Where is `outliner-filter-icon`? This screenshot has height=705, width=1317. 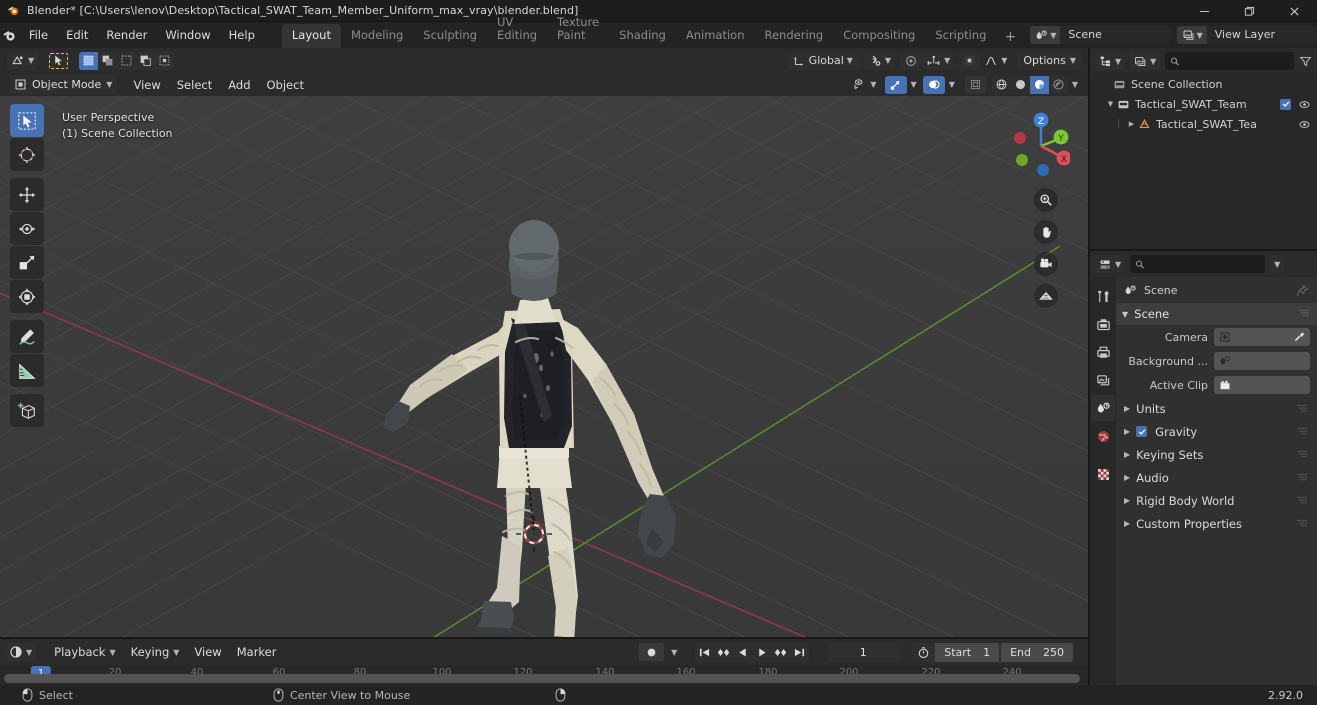
outliner-filter-icon is located at coordinates (1305, 61).